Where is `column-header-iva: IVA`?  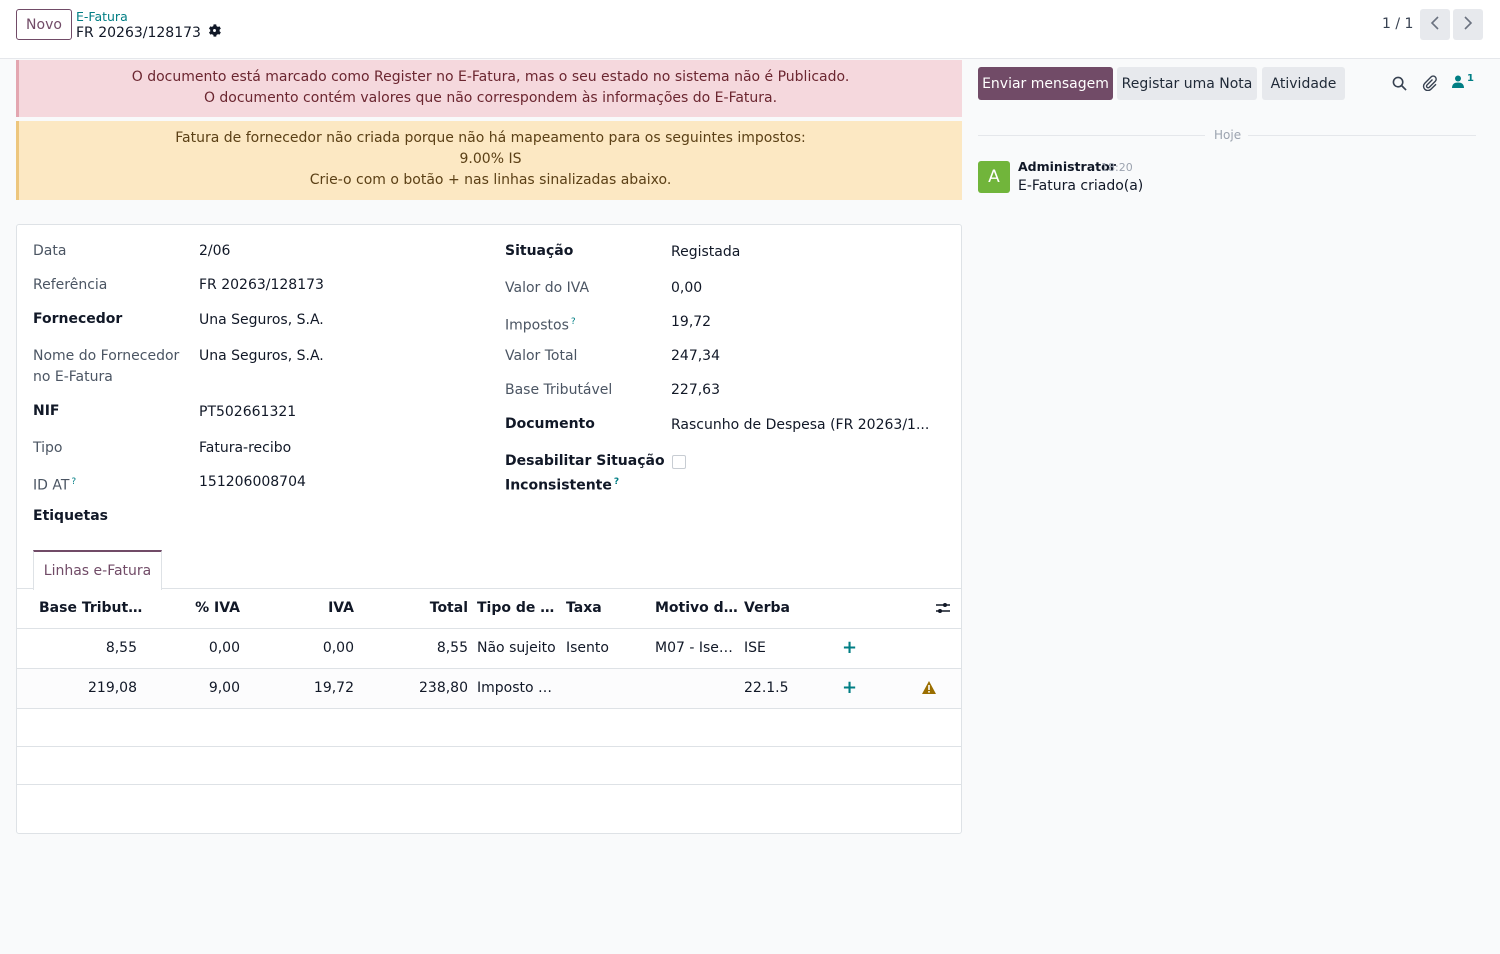 column-header-iva: IVA is located at coordinates (315, 608).